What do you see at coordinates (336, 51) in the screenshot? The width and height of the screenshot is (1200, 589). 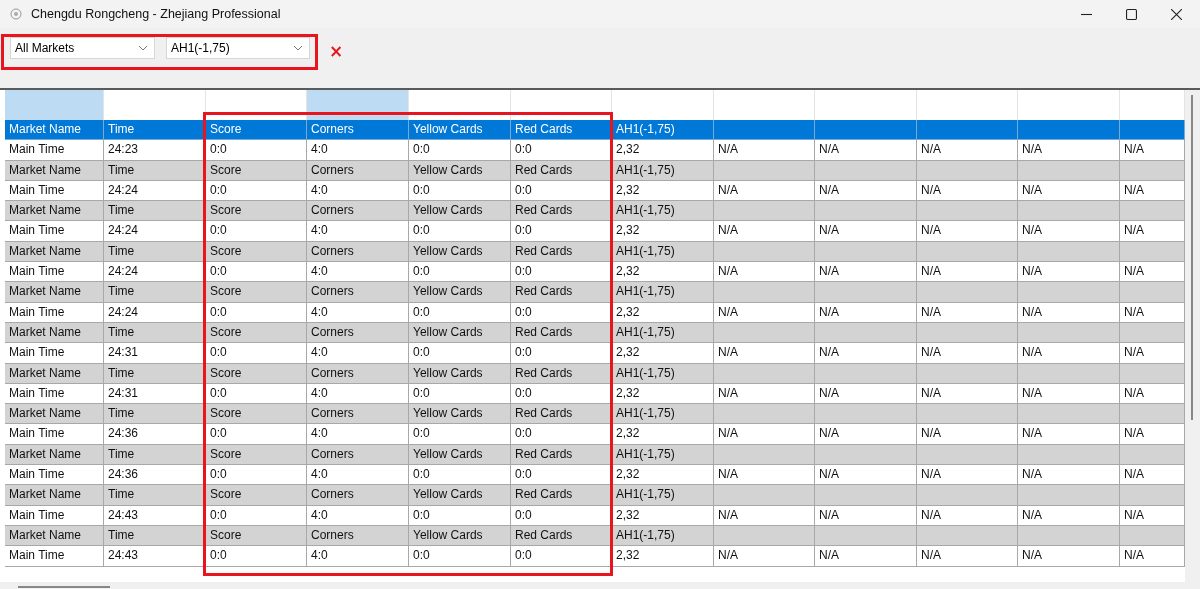 I see `clear-button: ×` at bounding box center [336, 51].